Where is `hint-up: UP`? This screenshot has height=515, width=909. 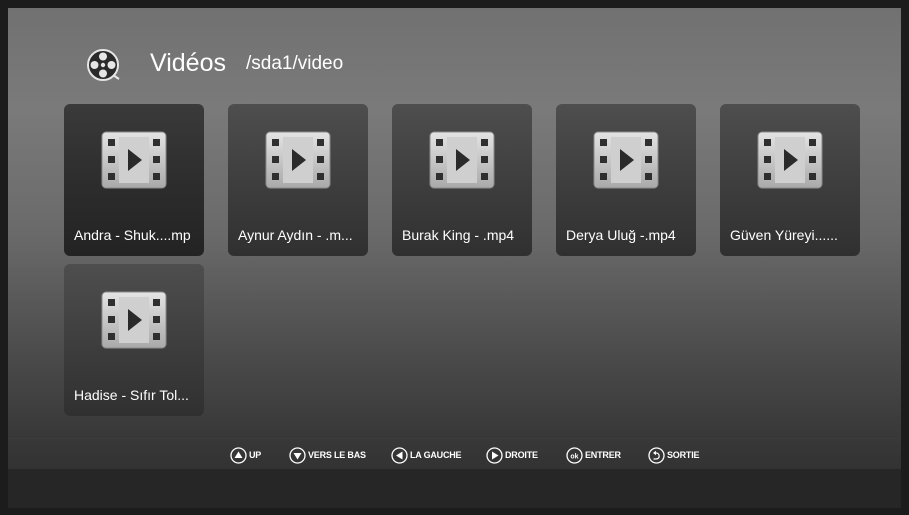
hint-up: UP is located at coordinates (245, 455).